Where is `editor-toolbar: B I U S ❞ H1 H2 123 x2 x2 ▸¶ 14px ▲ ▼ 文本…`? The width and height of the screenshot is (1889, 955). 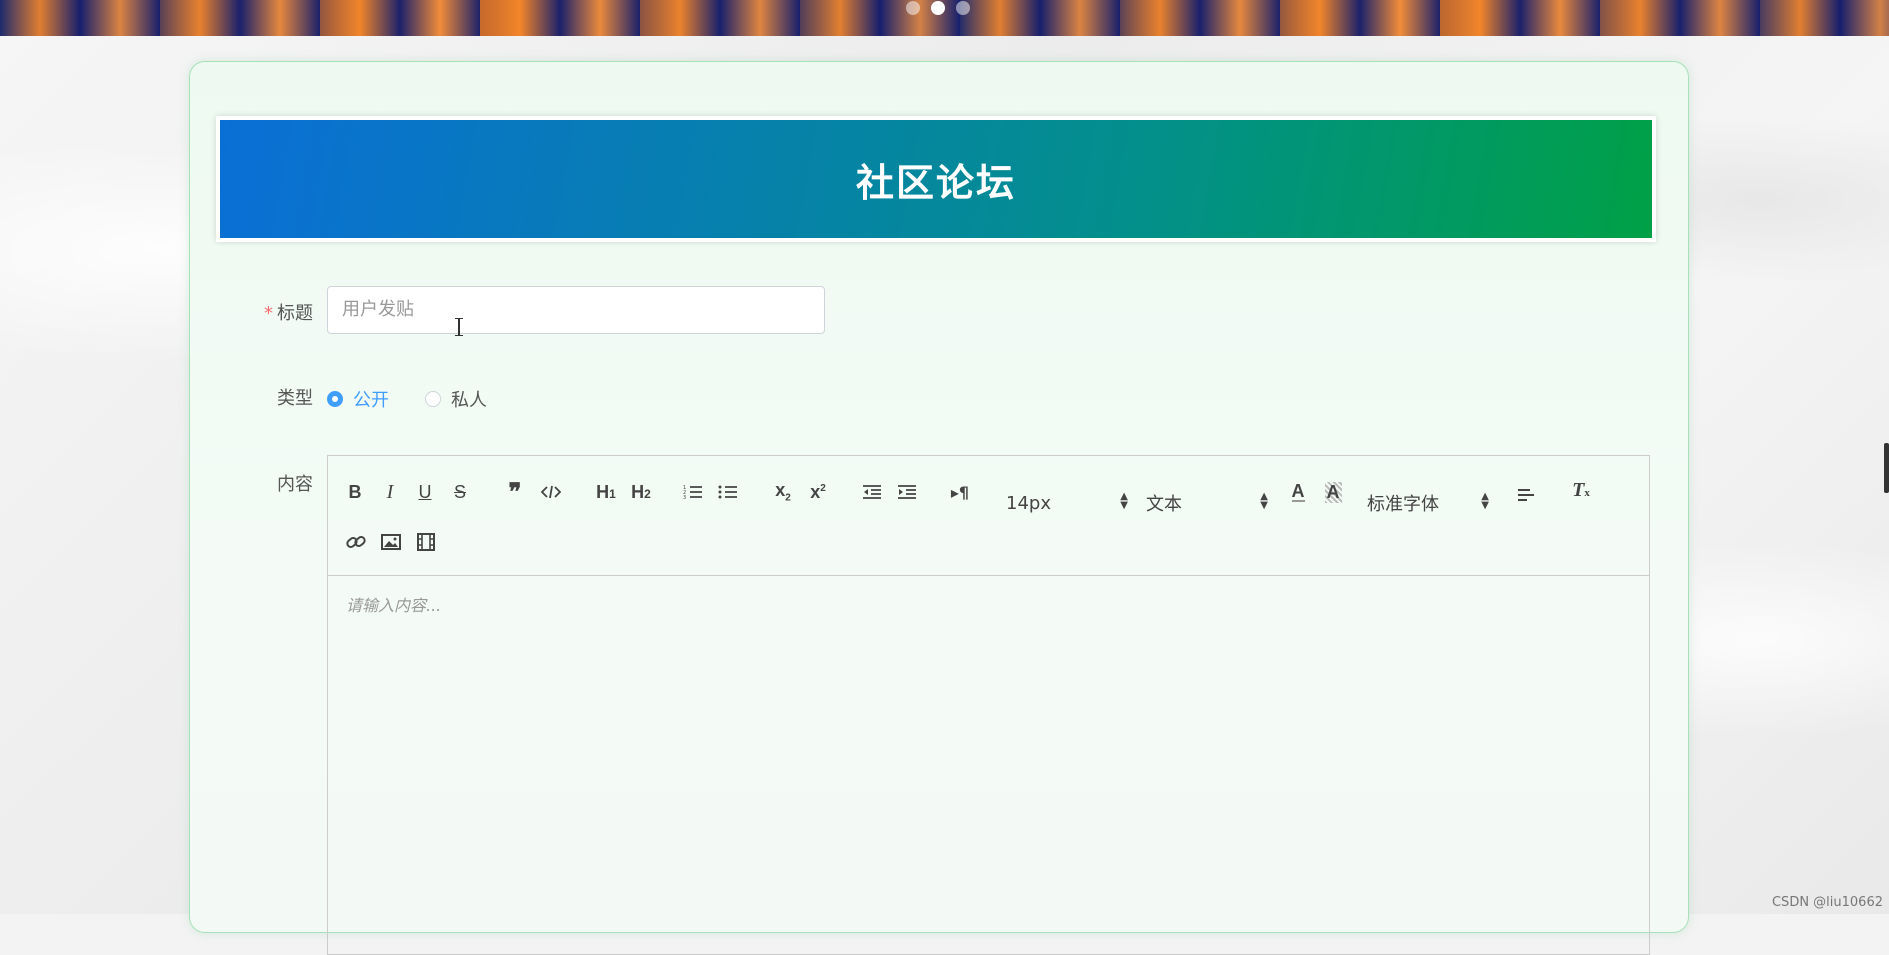 editor-toolbar: B I U S ❞ H1 H2 123 x2 x2 ▸¶ 14px ▲ ▼ 文本… is located at coordinates (988, 516).